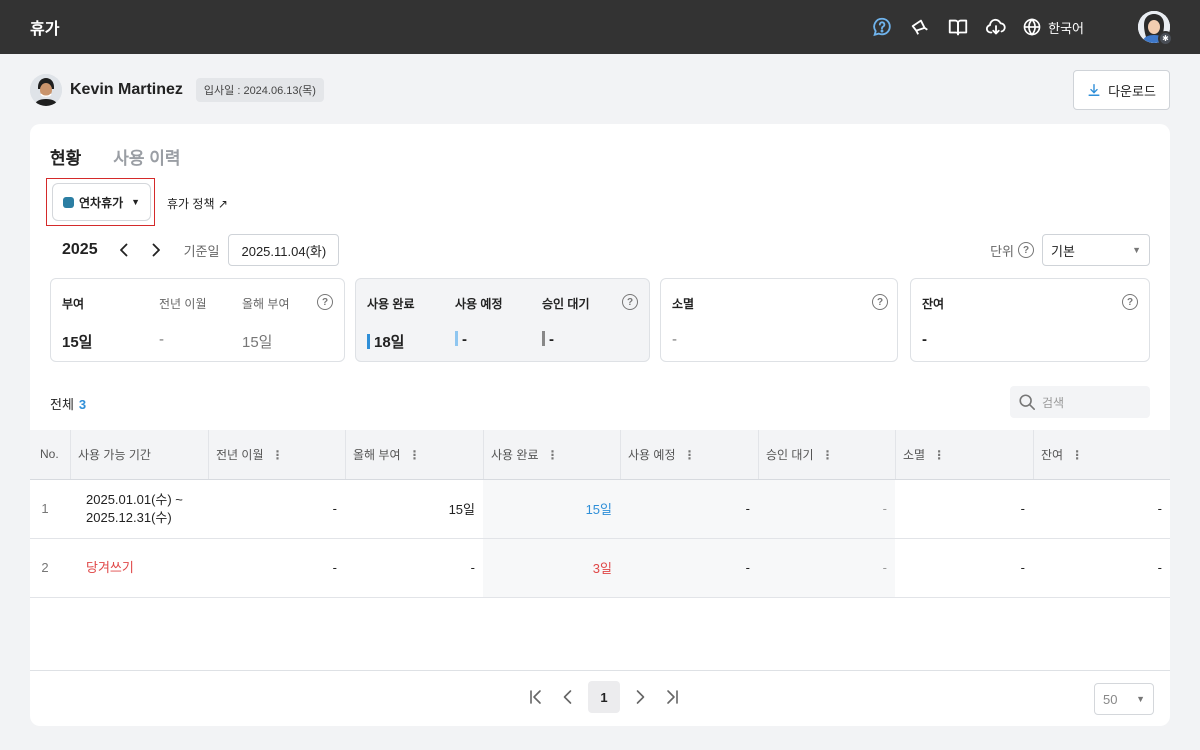 The width and height of the screenshot is (1200, 750). I want to click on unit-help-icon: ?, so click(1026, 250).